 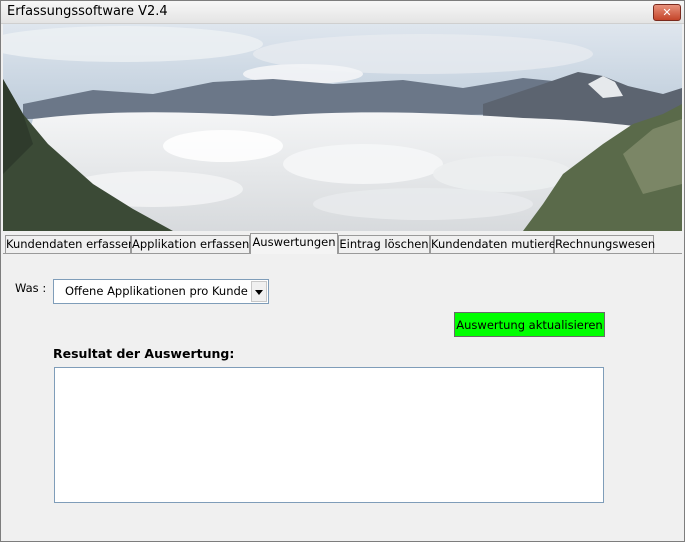 I want to click on auswertung-aktualisieren-button: Auswertung aktualisieren, so click(x=529, y=324).